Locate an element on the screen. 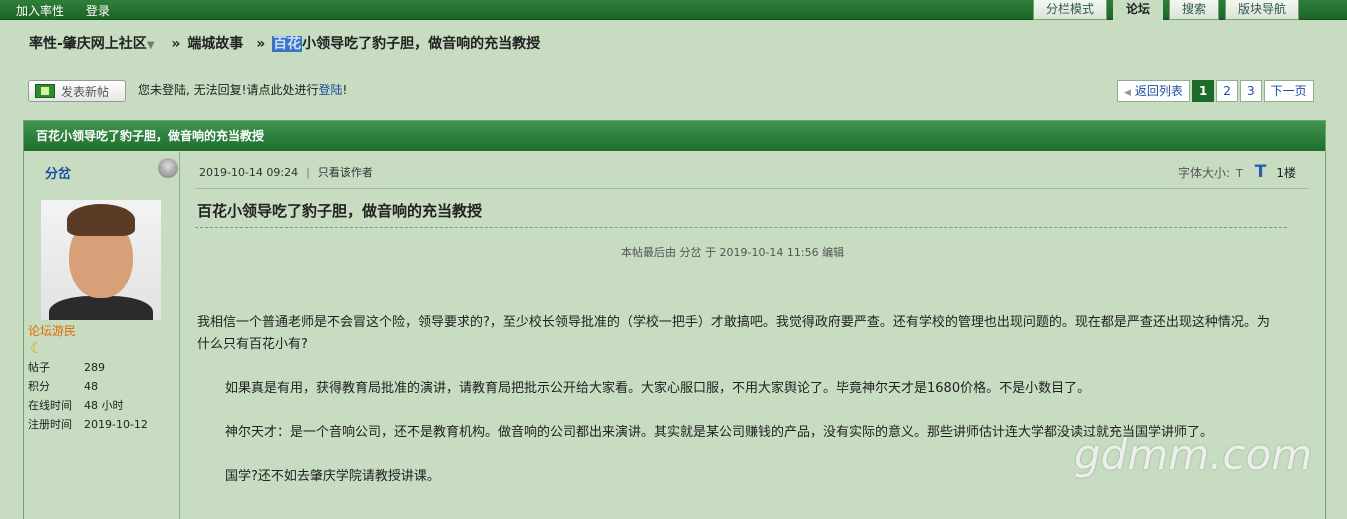 The height and width of the screenshot is (519, 1347). font-size-controls: 字体大小: T T 1楼 is located at coordinates (1237, 172).